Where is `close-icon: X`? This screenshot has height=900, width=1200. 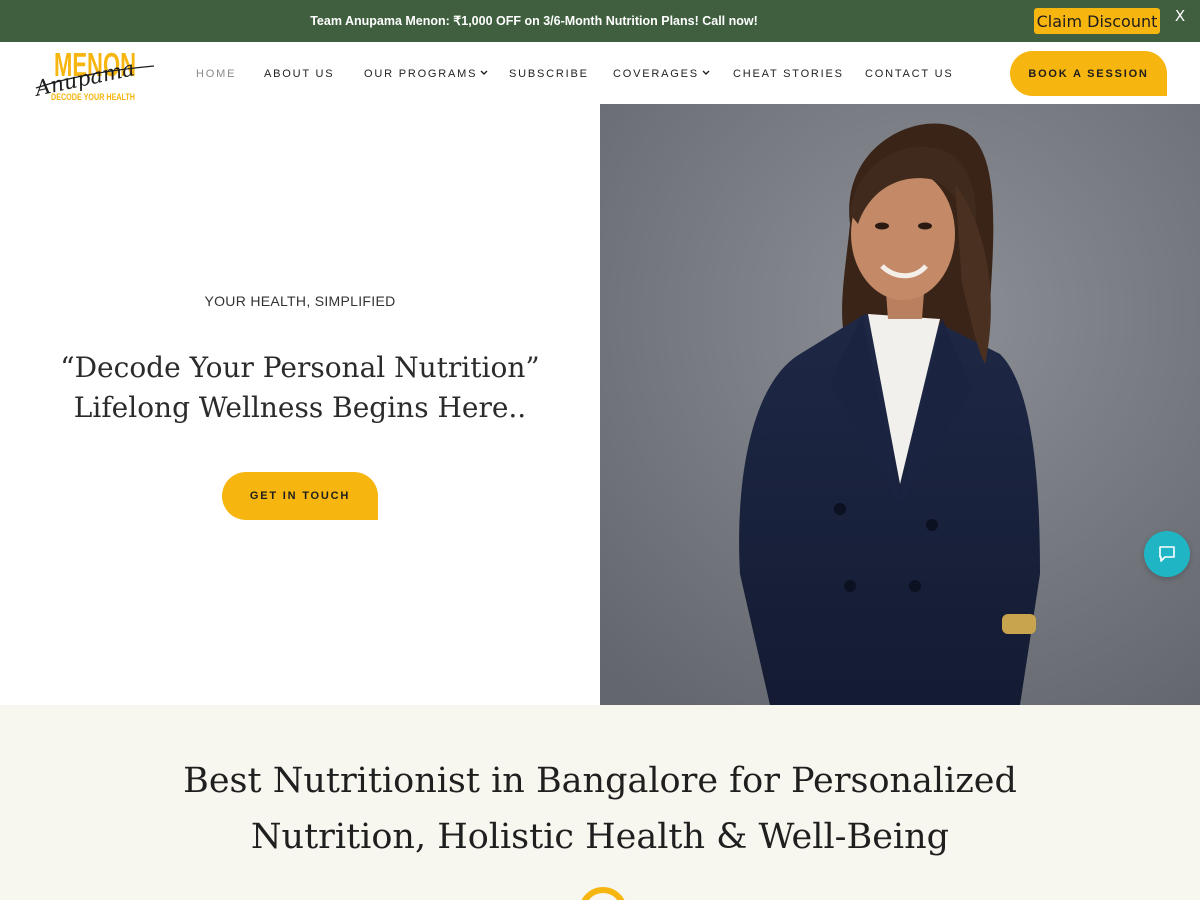 close-icon: X is located at coordinates (1180, 17).